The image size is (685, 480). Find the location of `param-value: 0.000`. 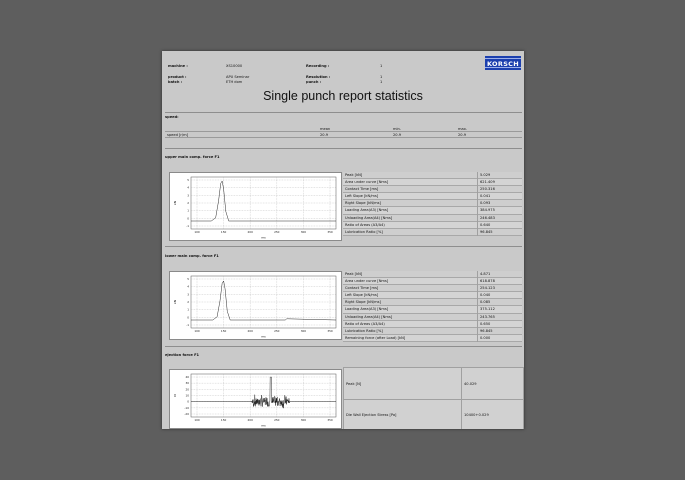

param-value: 0.000 is located at coordinates (485, 337).